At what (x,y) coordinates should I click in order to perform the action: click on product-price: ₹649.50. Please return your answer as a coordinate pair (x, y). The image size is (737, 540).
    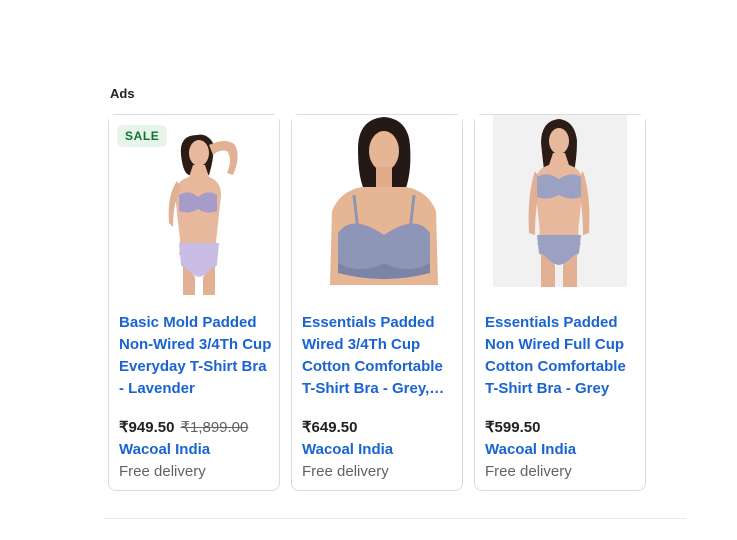
    Looking at the image, I should click on (330, 427).